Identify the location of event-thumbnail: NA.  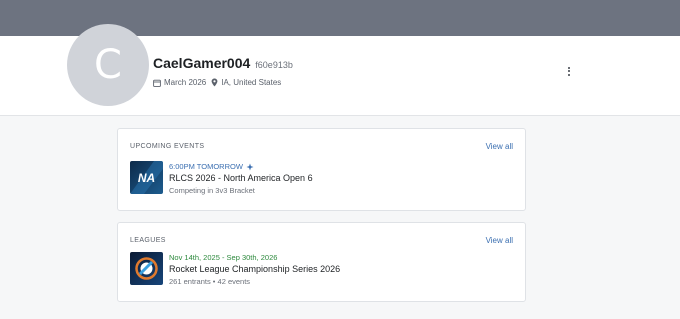
(146, 177).